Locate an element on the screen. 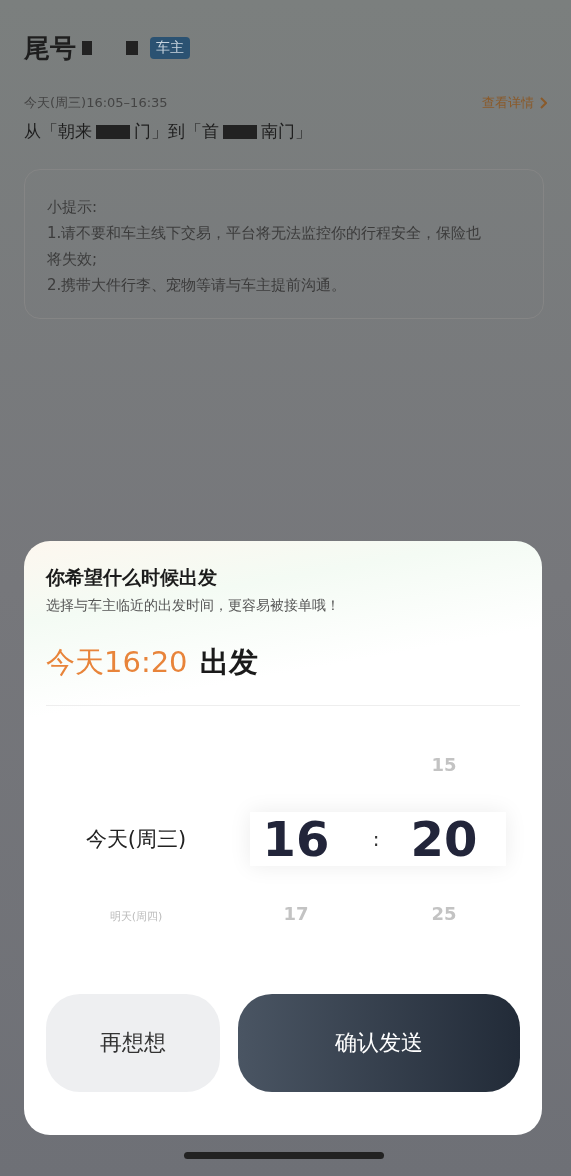  route-text: 南门」 is located at coordinates (286, 131).